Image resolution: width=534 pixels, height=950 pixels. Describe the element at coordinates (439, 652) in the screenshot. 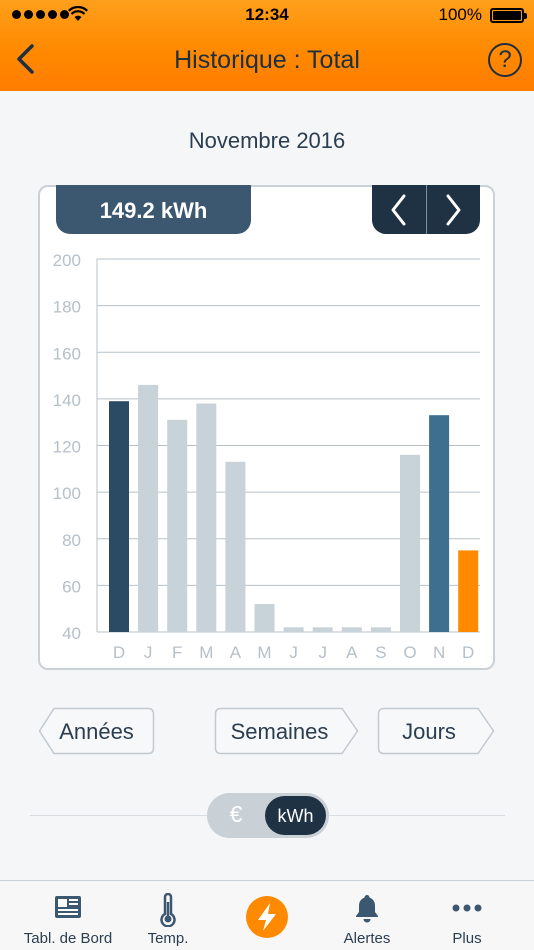

I see `x-tick-label: N` at that location.